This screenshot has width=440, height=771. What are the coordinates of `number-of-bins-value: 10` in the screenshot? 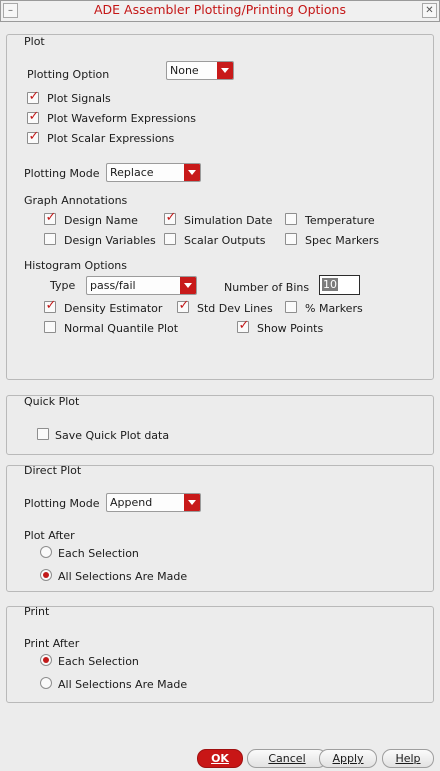 It's located at (330, 284).